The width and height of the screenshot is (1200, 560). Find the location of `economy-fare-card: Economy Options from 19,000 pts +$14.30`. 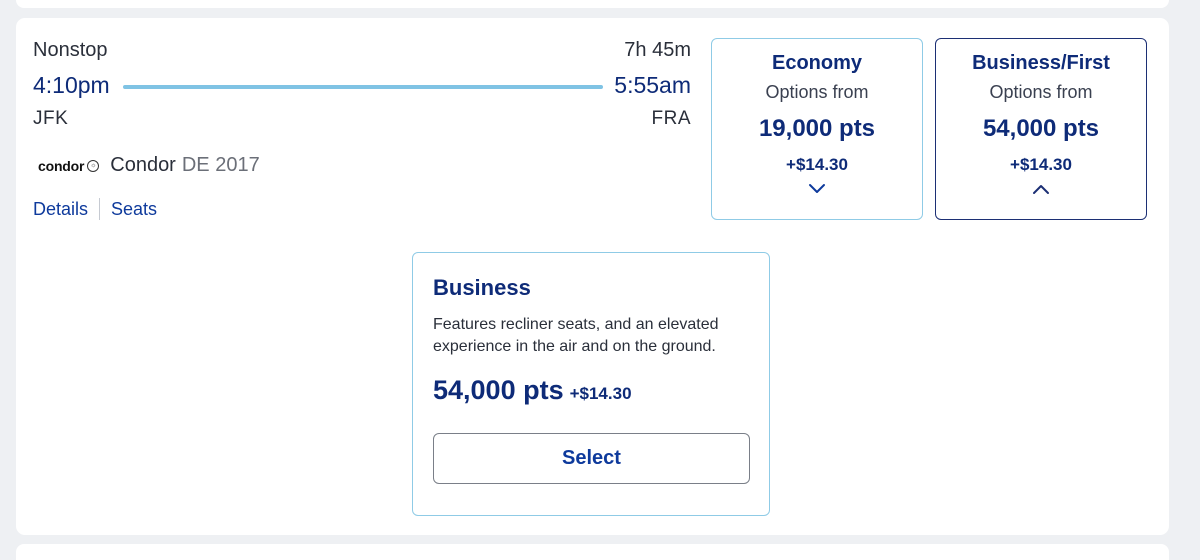

economy-fare-card: Economy Options from 19,000 pts +$14.30 is located at coordinates (817, 129).